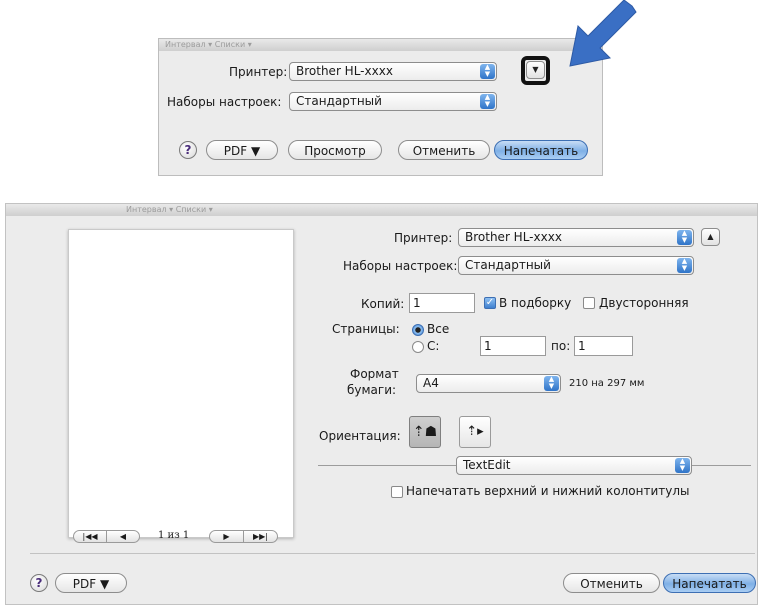 The height and width of the screenshot is (609, 758). I want to click on last-page-icon: ▶▶|, so click(260, 536).